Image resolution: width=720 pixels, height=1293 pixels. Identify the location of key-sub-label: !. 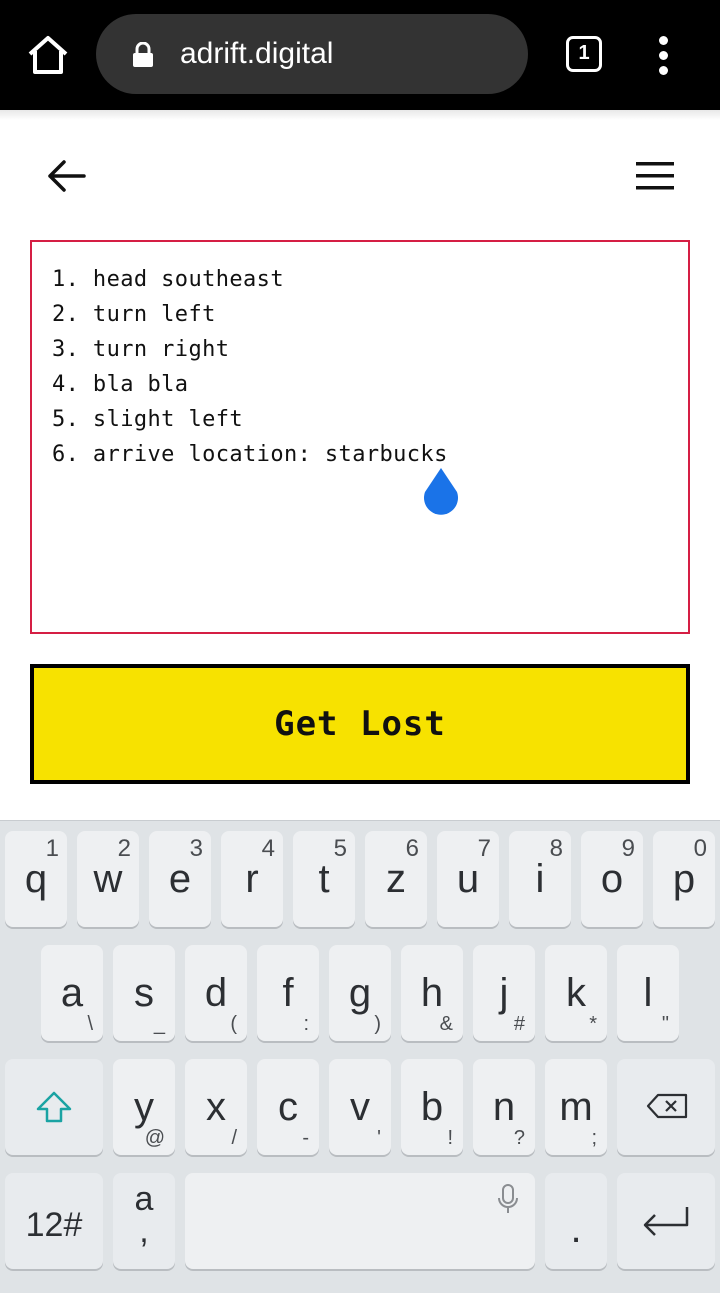
(450, 1138).